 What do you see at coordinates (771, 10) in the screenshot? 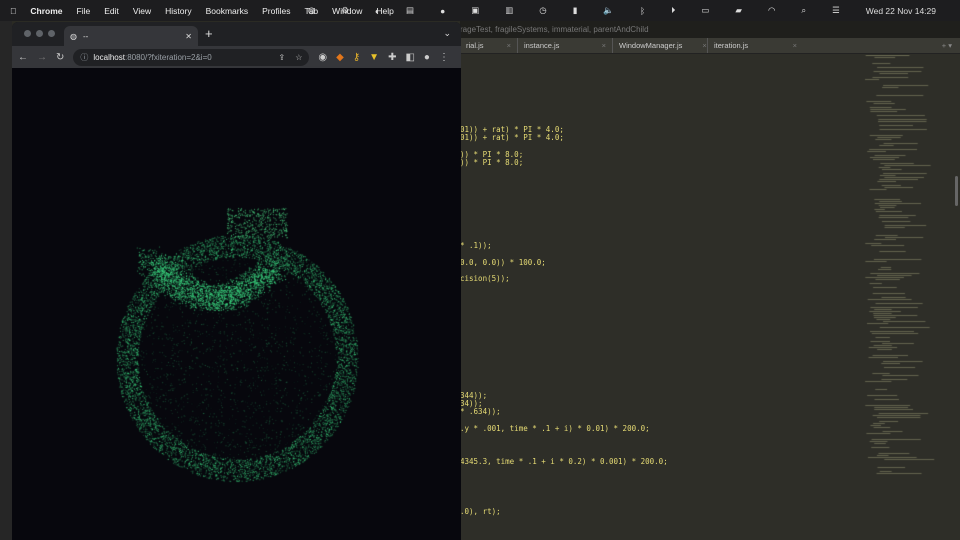
I see `wifi-icon: ◠` at bounding box center [771, 10].